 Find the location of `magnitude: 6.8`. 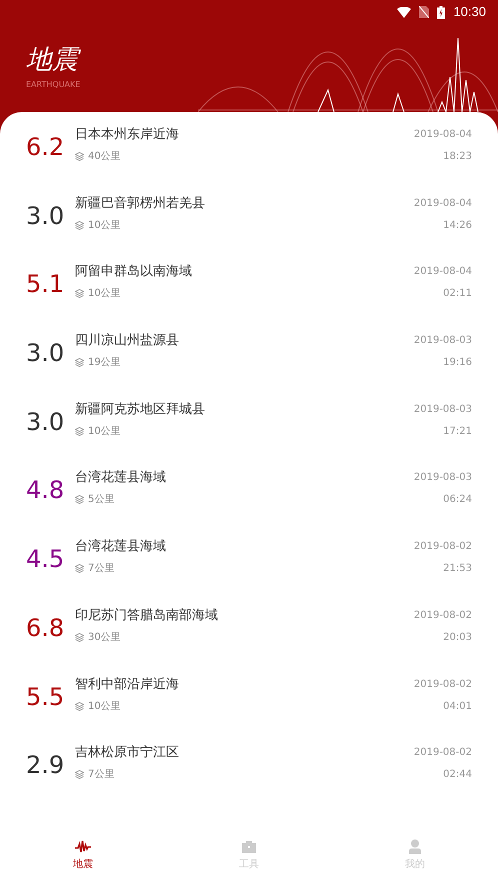

magnitude: 6.8 is located at coordinates (45, 628).